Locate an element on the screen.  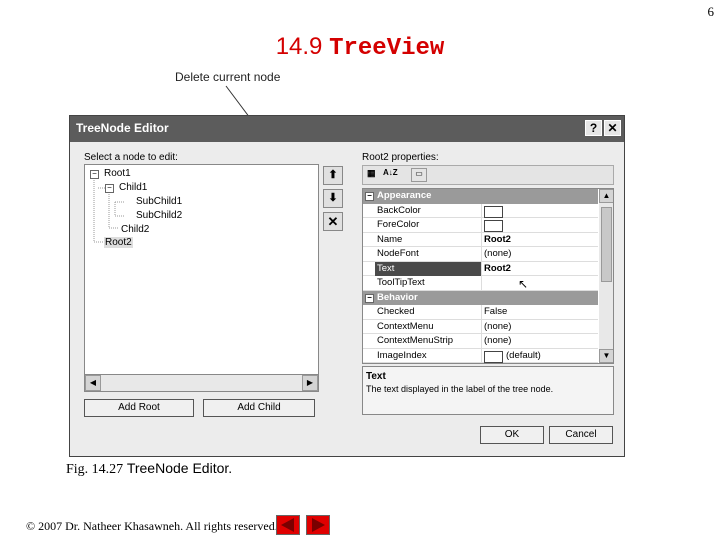
property-vertical-scrollbar: ▲ ▼ is located at coordinates (606, 276).